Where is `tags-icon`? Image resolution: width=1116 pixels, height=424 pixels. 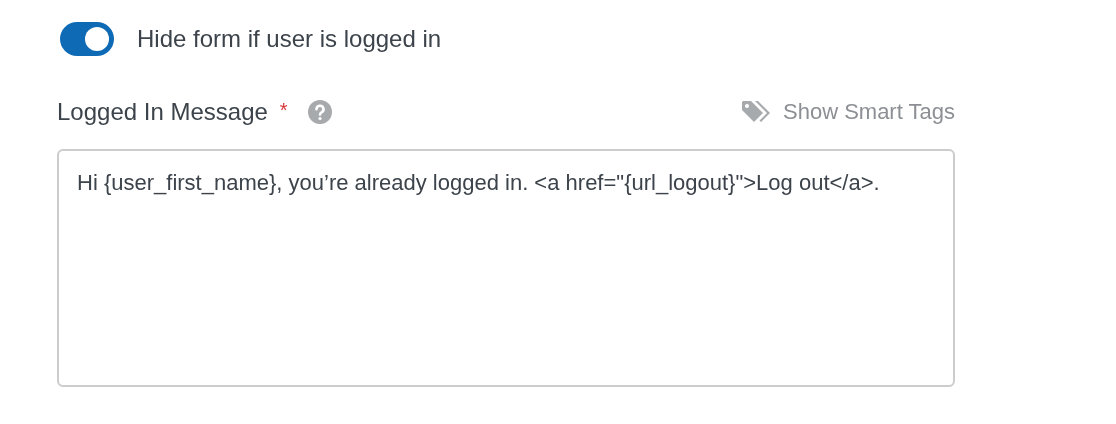 tags-icon is located at coordinates (756, 112).